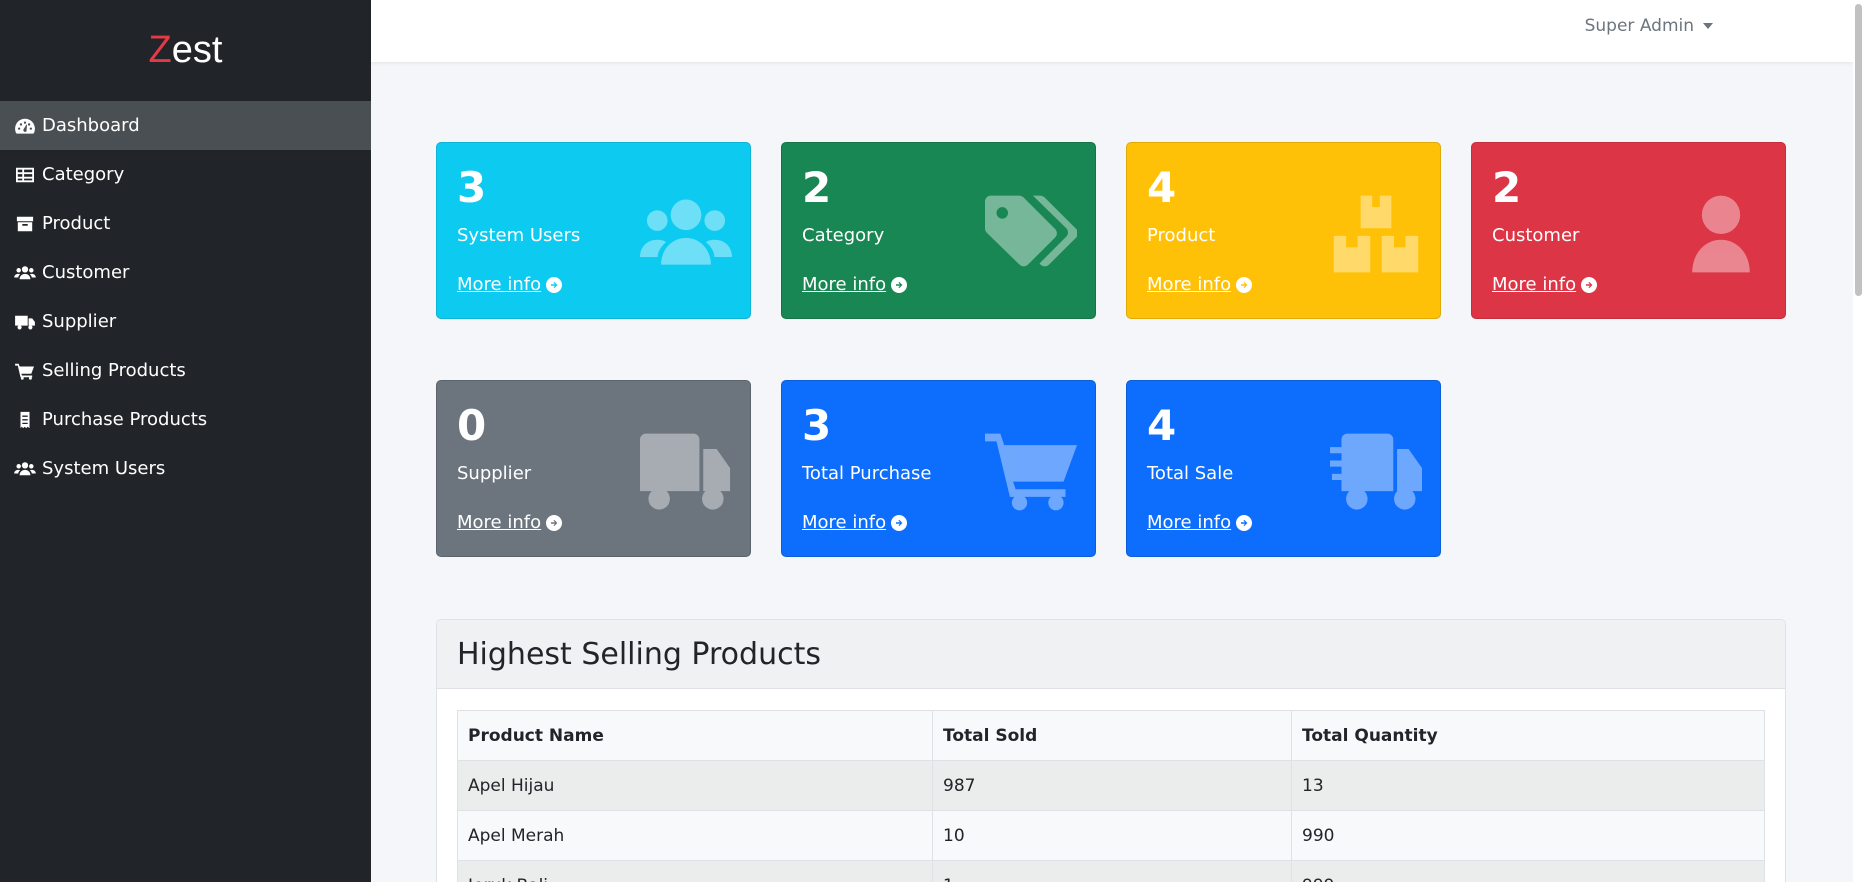  I want to click on scrollbar-track, so click(1858, 441).